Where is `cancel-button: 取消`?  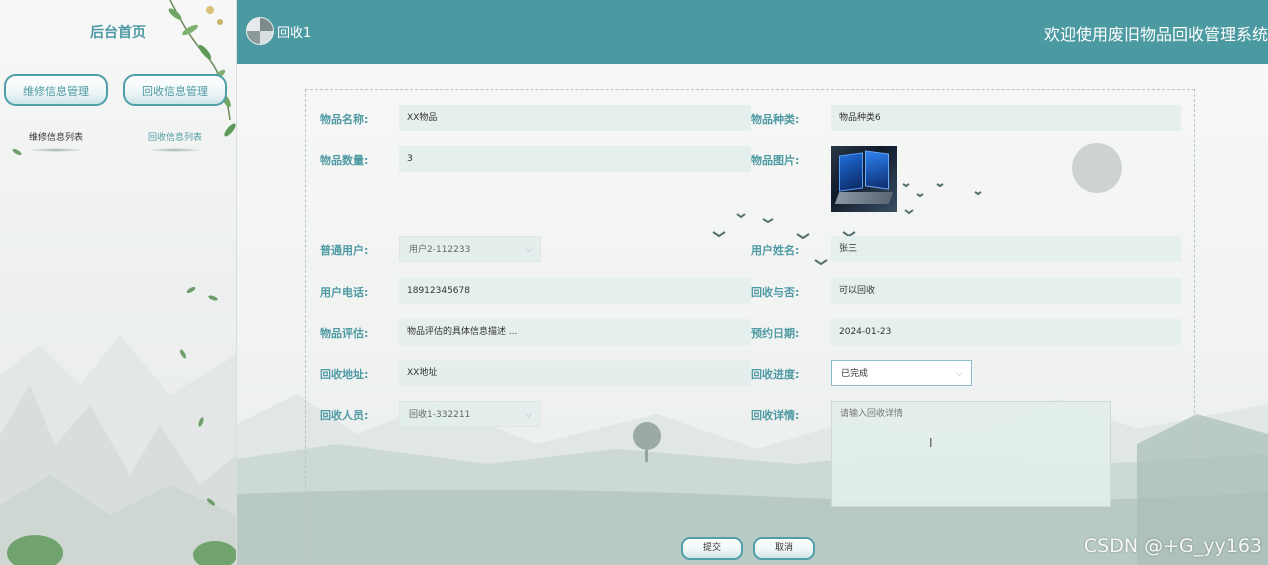 cancel-button: 取消 is located at coordinates (784, 548).